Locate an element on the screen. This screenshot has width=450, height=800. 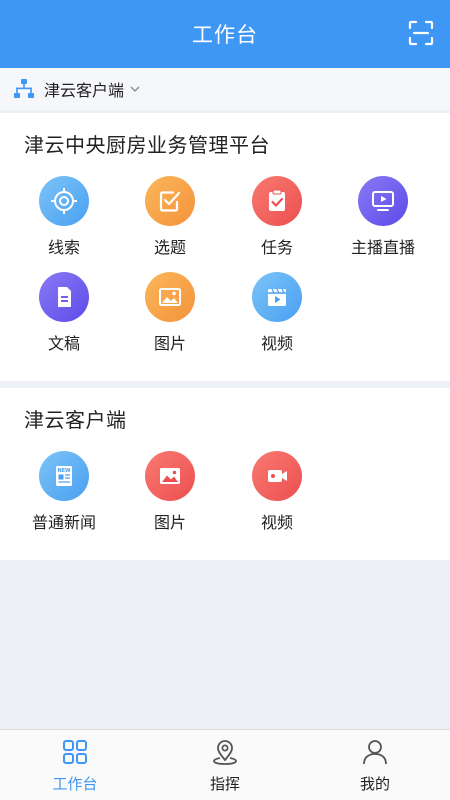
tab-workbench: 工作台 is located at coordinates (75, 765).